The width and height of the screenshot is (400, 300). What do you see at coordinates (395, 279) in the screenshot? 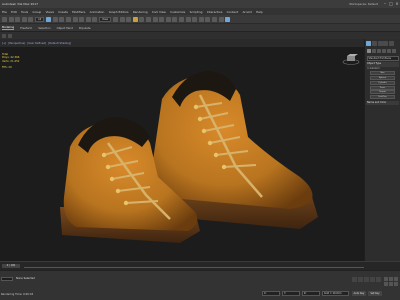
I see `zoom-extents-icon` at bounding box center [395, 279].